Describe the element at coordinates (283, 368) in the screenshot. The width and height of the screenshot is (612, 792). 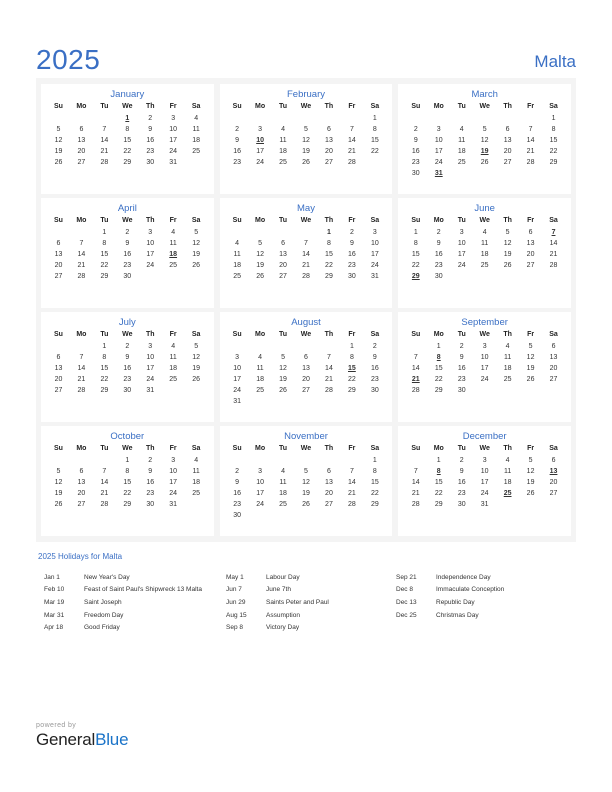
I see `day-cell: 12` at that location.